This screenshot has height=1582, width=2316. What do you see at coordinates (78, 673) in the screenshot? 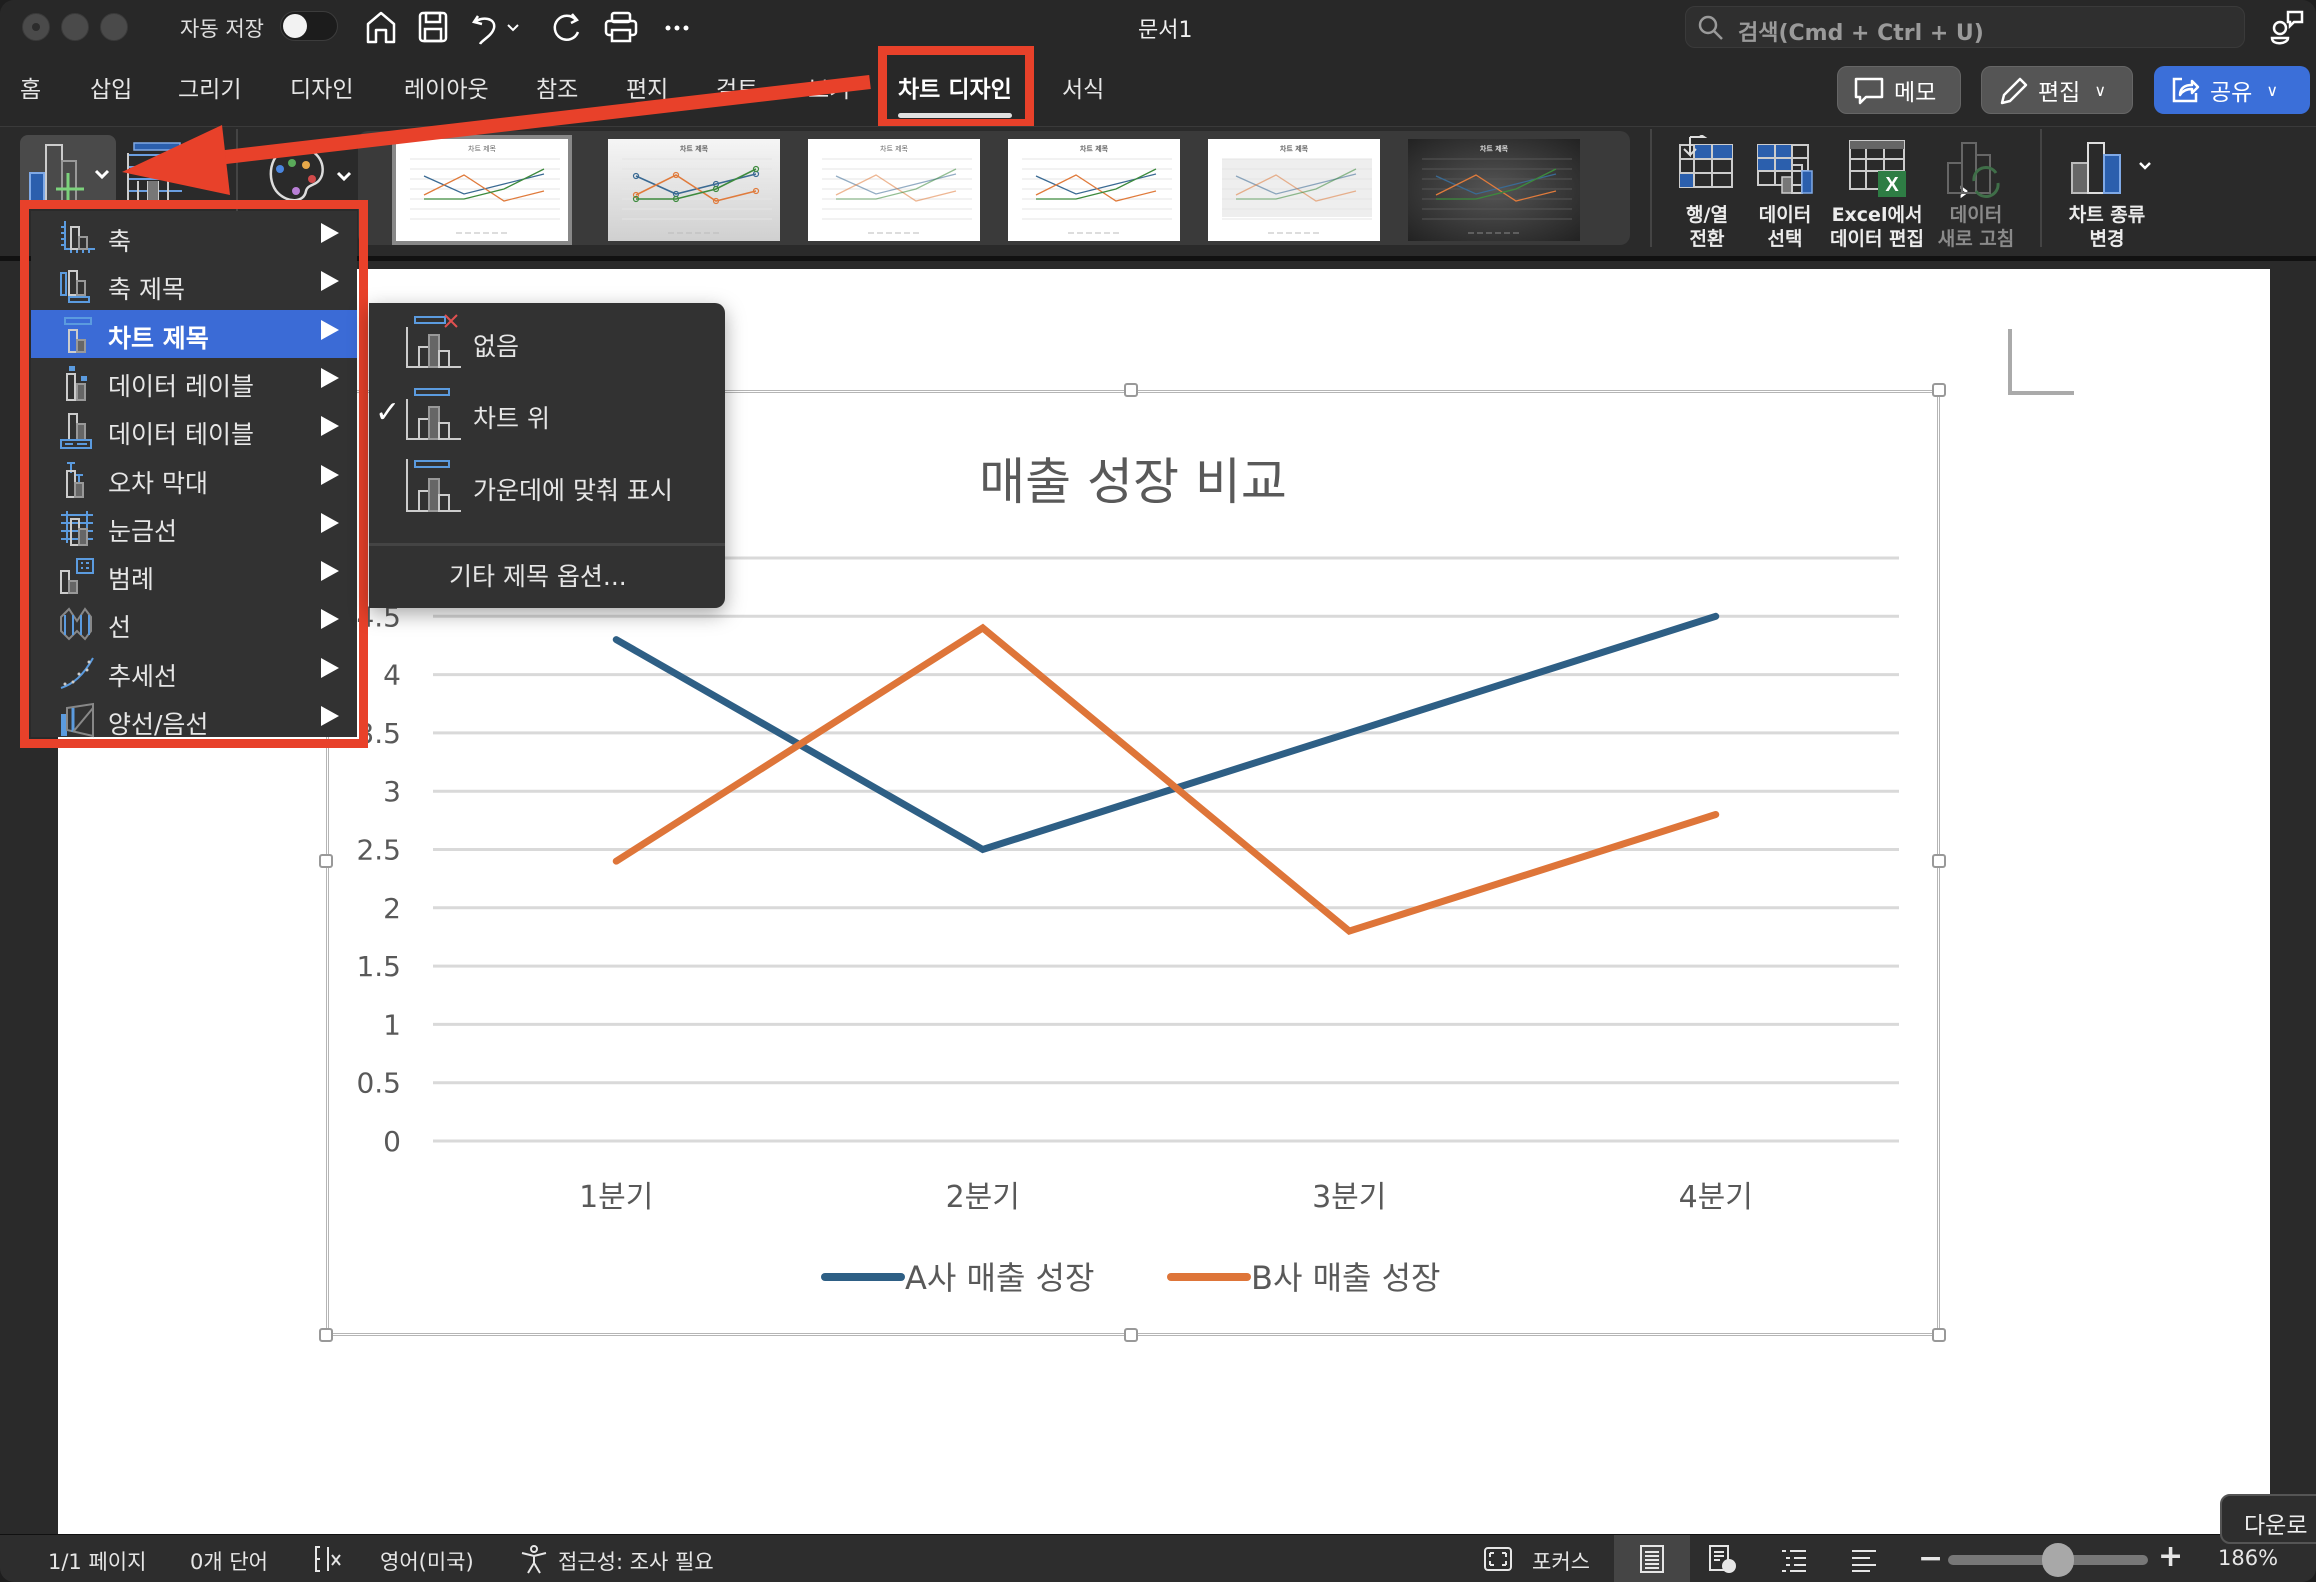
I see `trendline-icon` at bounding box center [78, 673].